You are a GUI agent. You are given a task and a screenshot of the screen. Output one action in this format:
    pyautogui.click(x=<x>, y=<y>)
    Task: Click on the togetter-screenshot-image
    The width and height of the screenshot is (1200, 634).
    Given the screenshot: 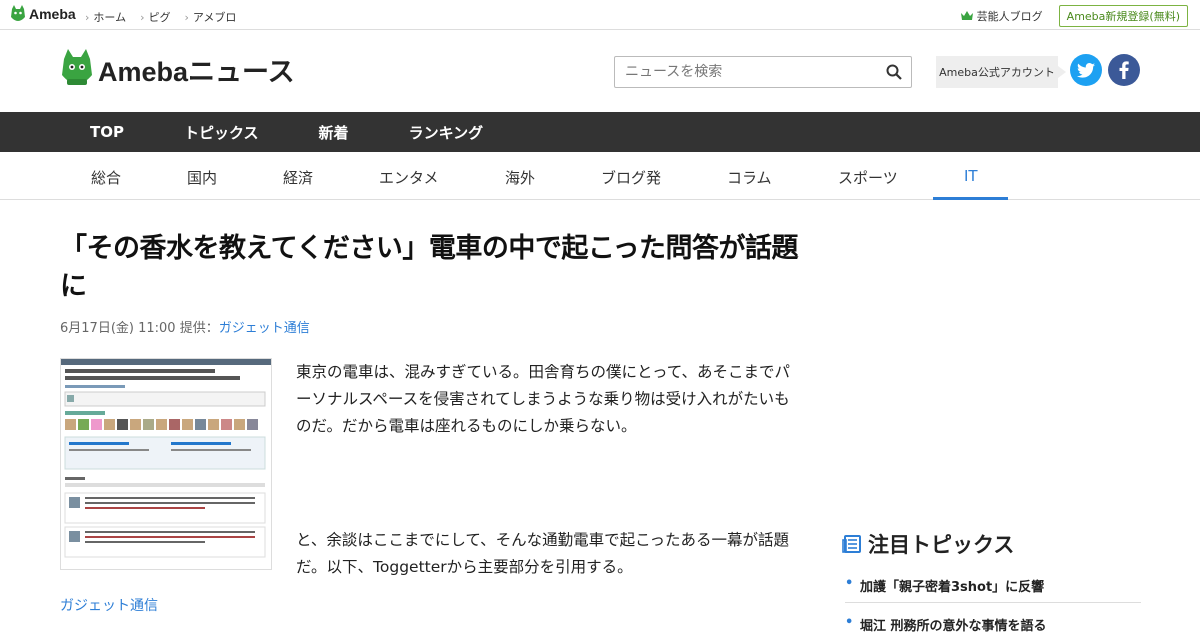 What is the action you would take?
    pyautogui.click(x=166, y=458)
    